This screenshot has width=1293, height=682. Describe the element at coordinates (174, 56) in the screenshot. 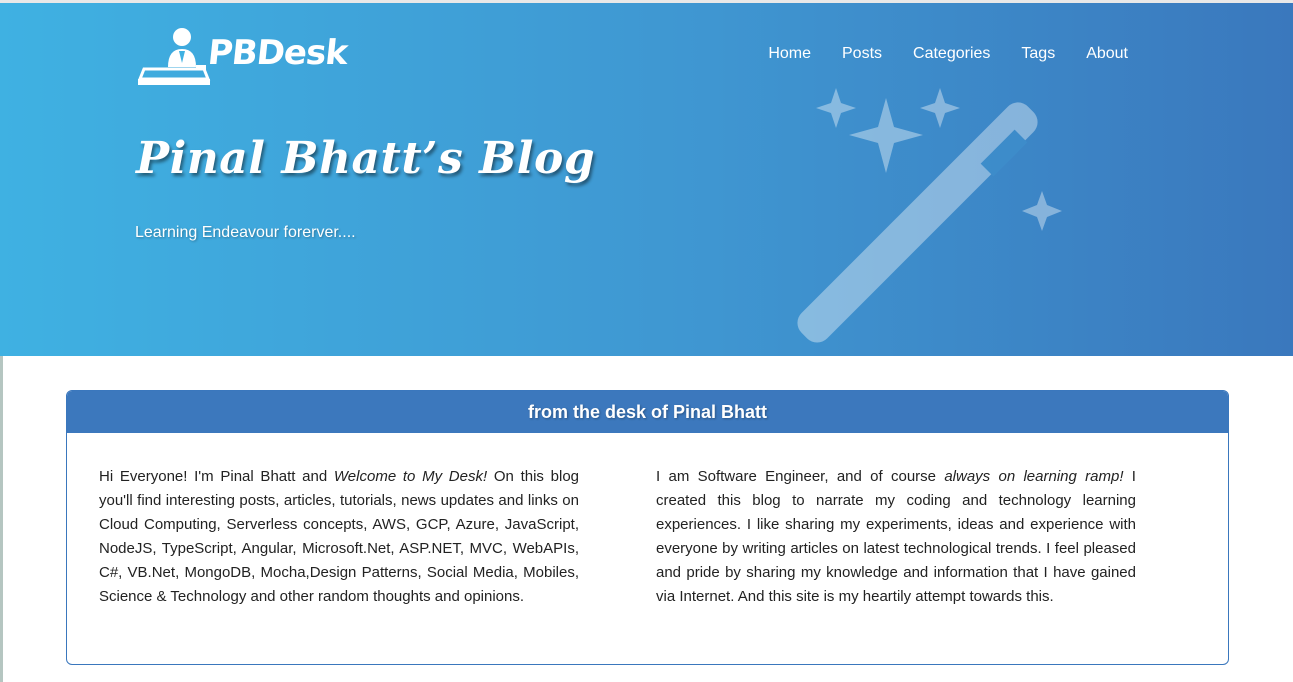

I see `desk-person-icon` at that location.